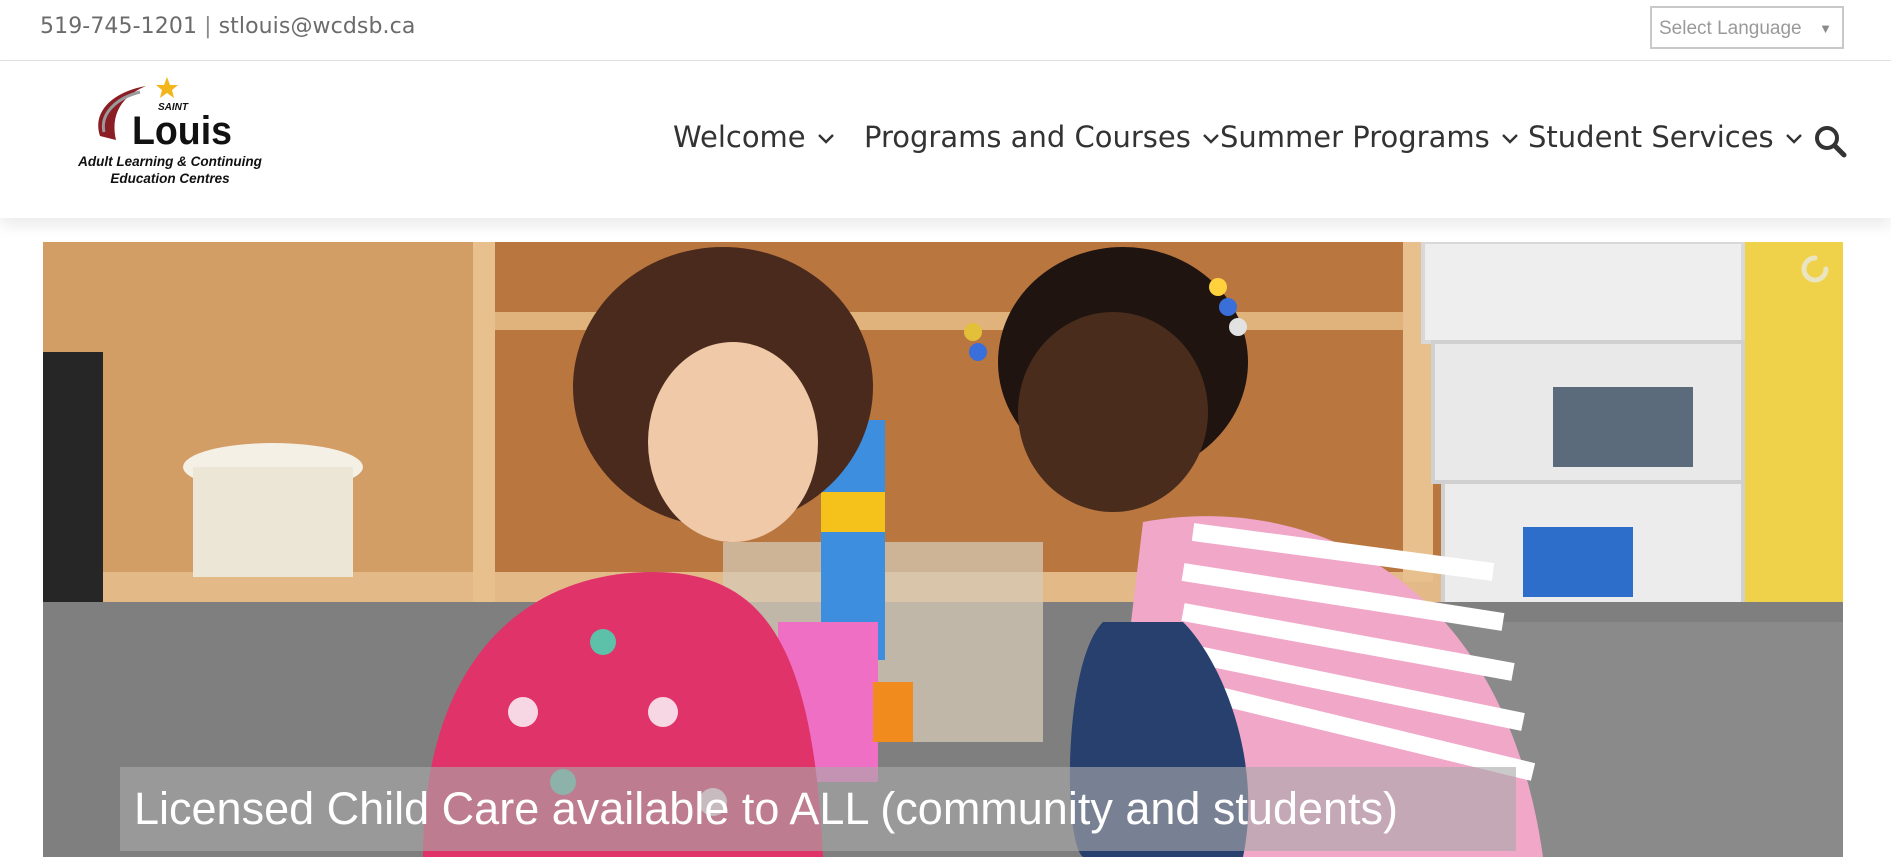 Image resolution: width=1891 pixels, height=857 pixels. What do you see at coordinates (118, 26) in the screenshot?
I see `phone-number: 519-745-1201` at bounding box center [118, 26].